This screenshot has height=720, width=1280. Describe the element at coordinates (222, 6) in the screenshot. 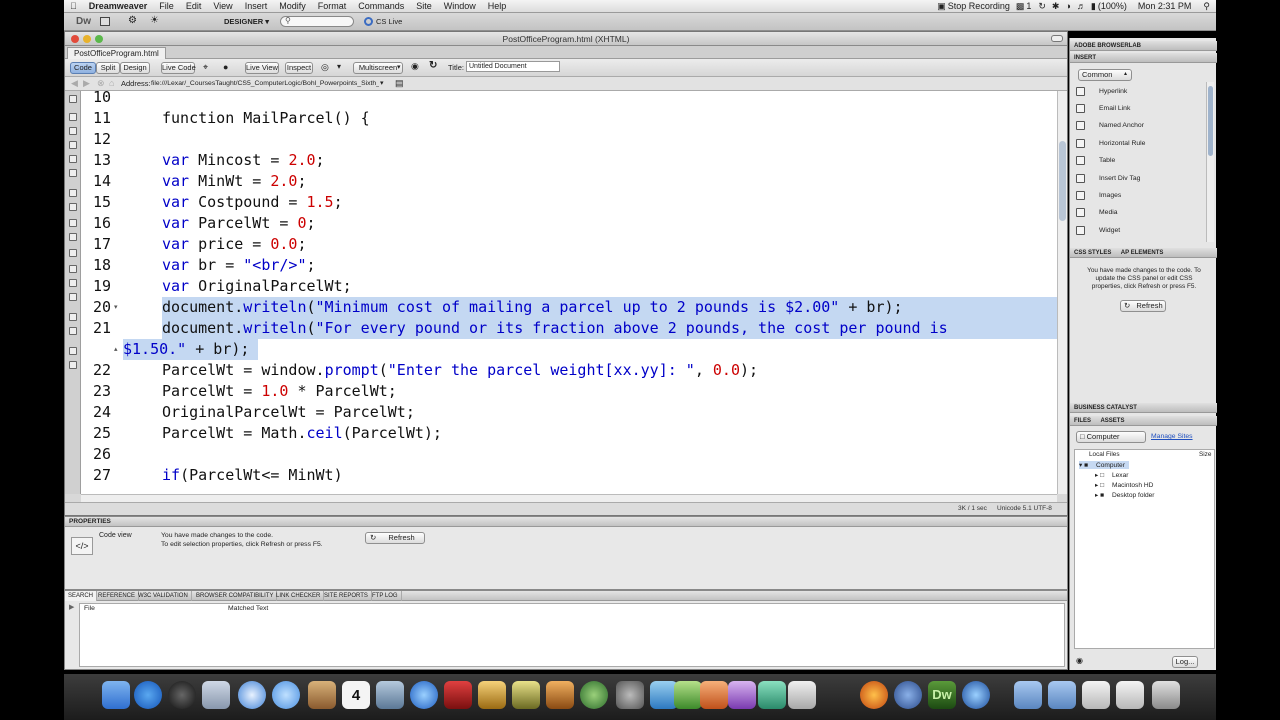

I see `menu-view: View` at that location.